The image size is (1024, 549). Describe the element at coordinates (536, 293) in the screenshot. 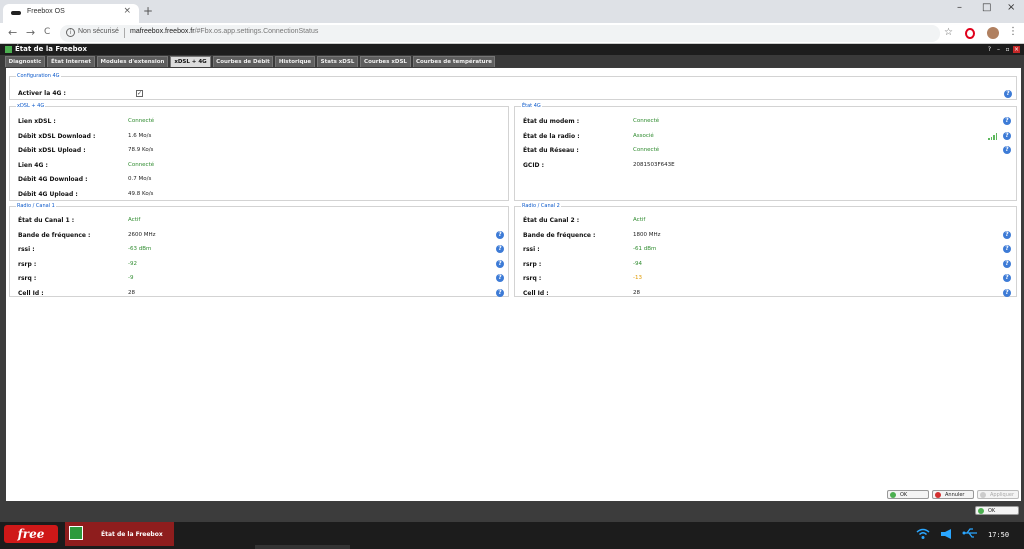

I see `row-label: Cell Id :` at that location.